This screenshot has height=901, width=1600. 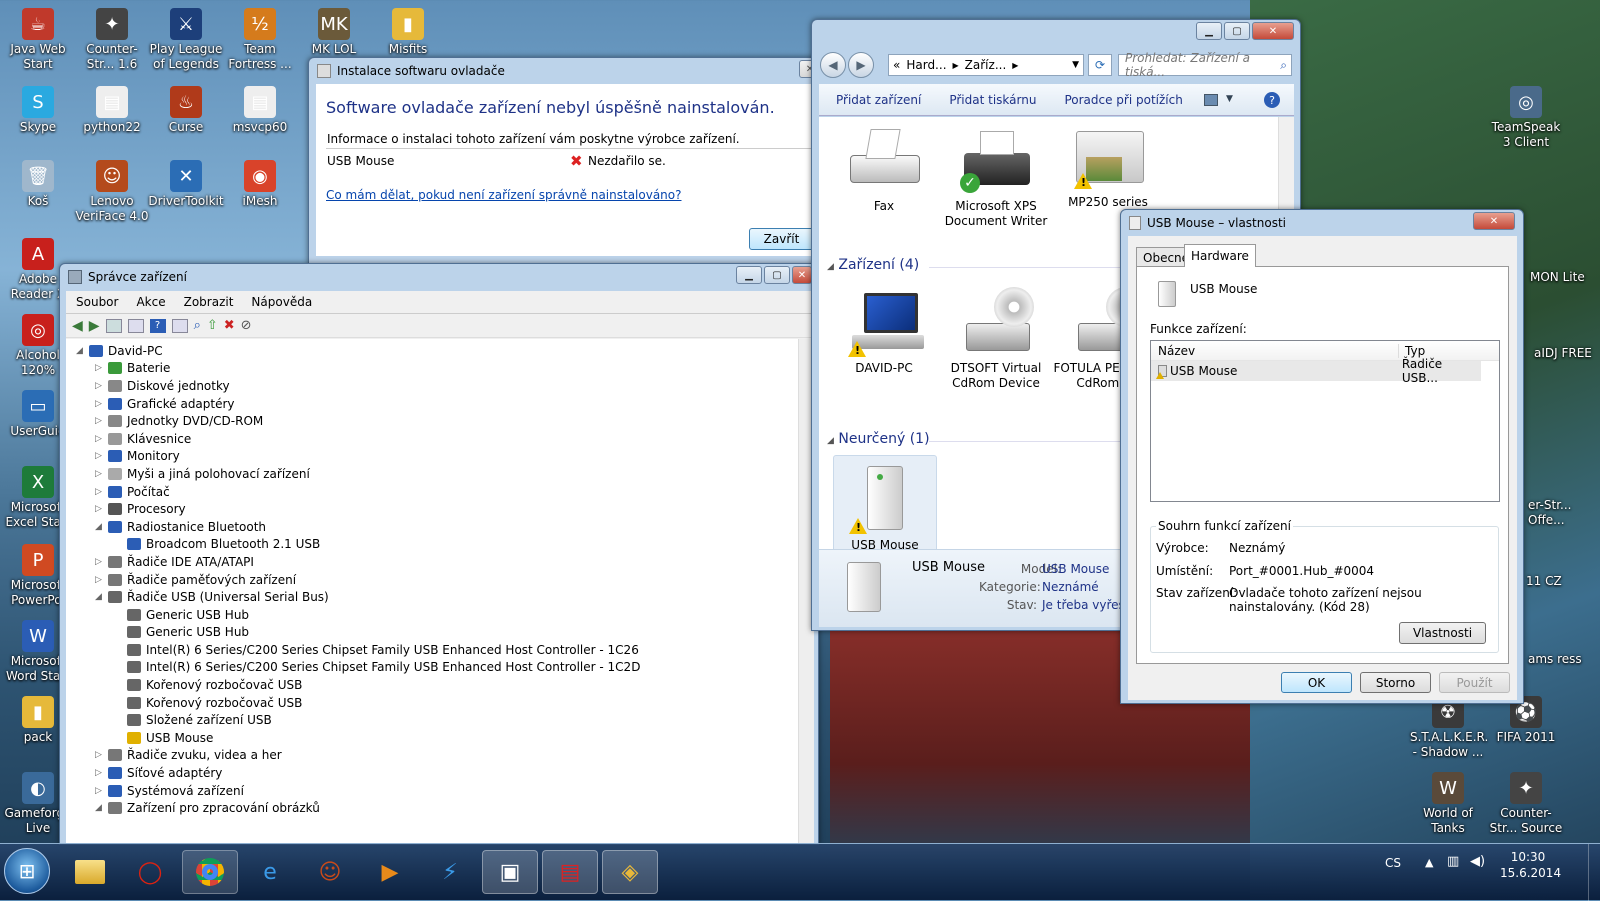 I want to click on cancel-button: Storno, so click(x=1395, y=682).